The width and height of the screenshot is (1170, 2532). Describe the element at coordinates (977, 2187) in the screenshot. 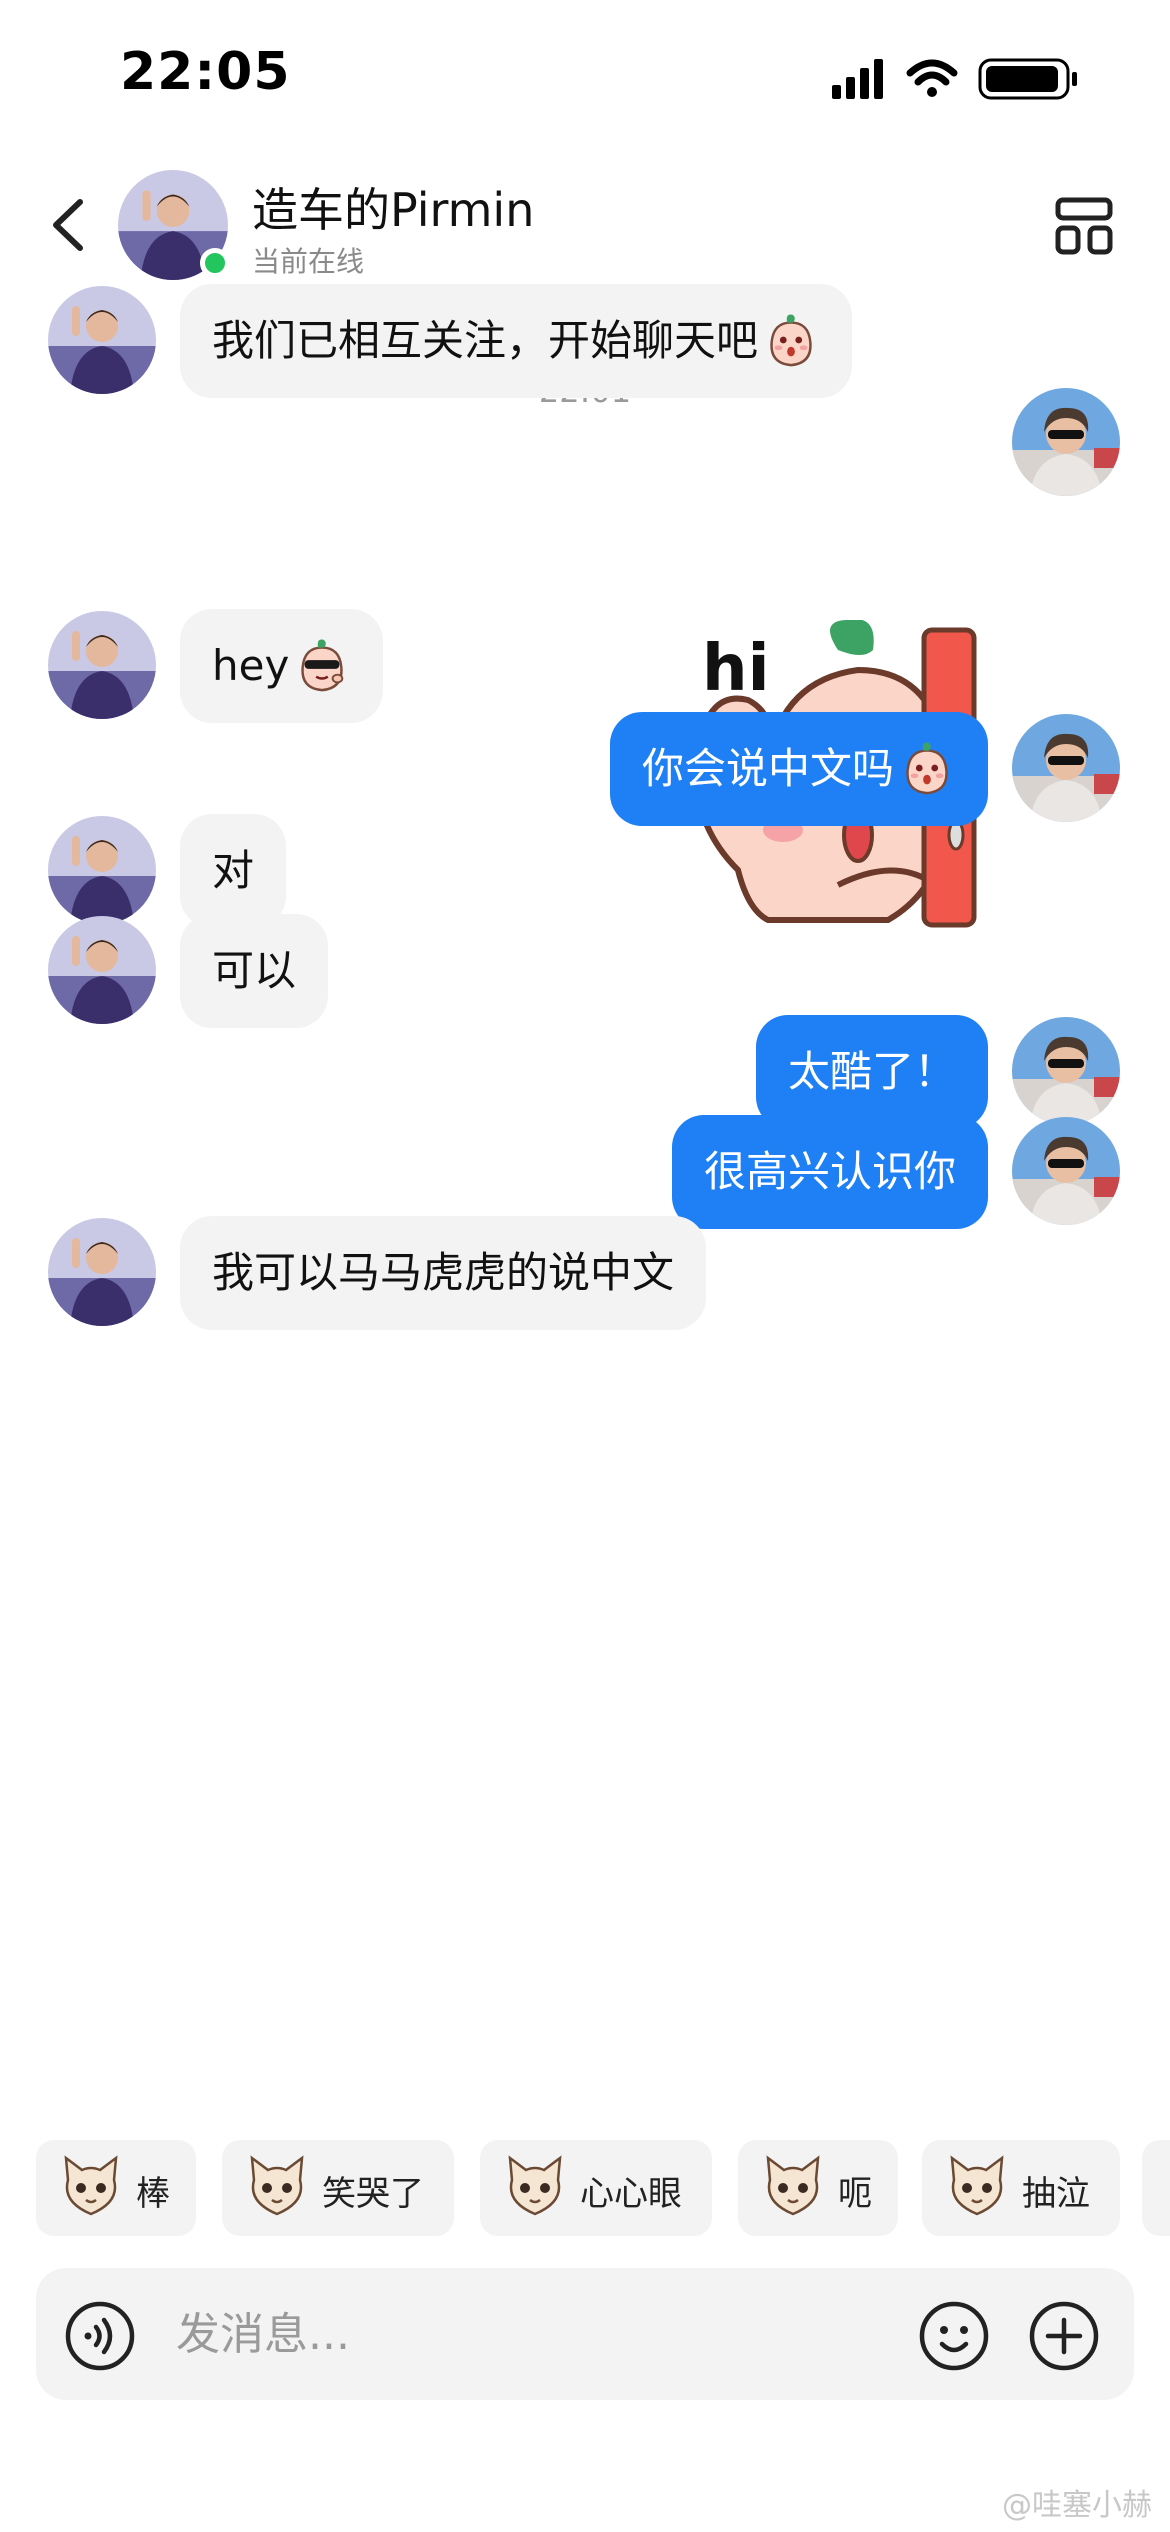

I see `sobbing-cat-icon` at that location.